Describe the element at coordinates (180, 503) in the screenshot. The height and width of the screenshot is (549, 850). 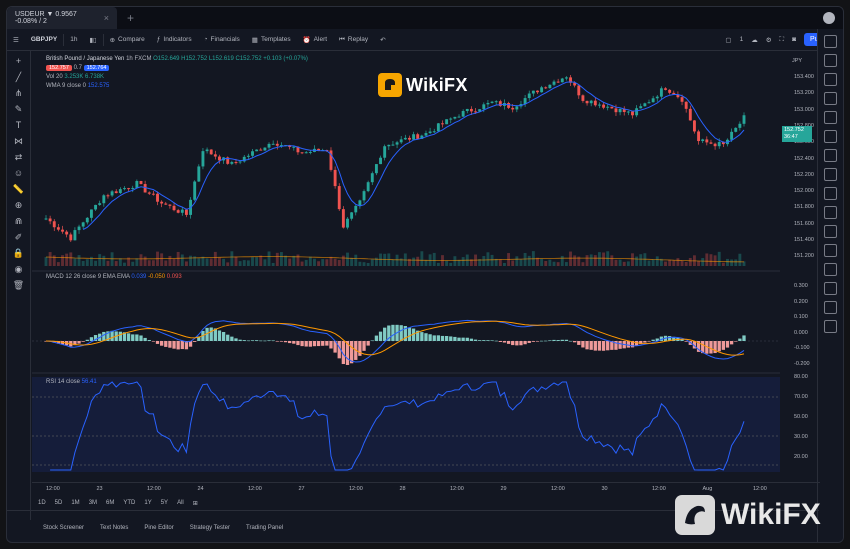
I see `range-all: All` at that location.